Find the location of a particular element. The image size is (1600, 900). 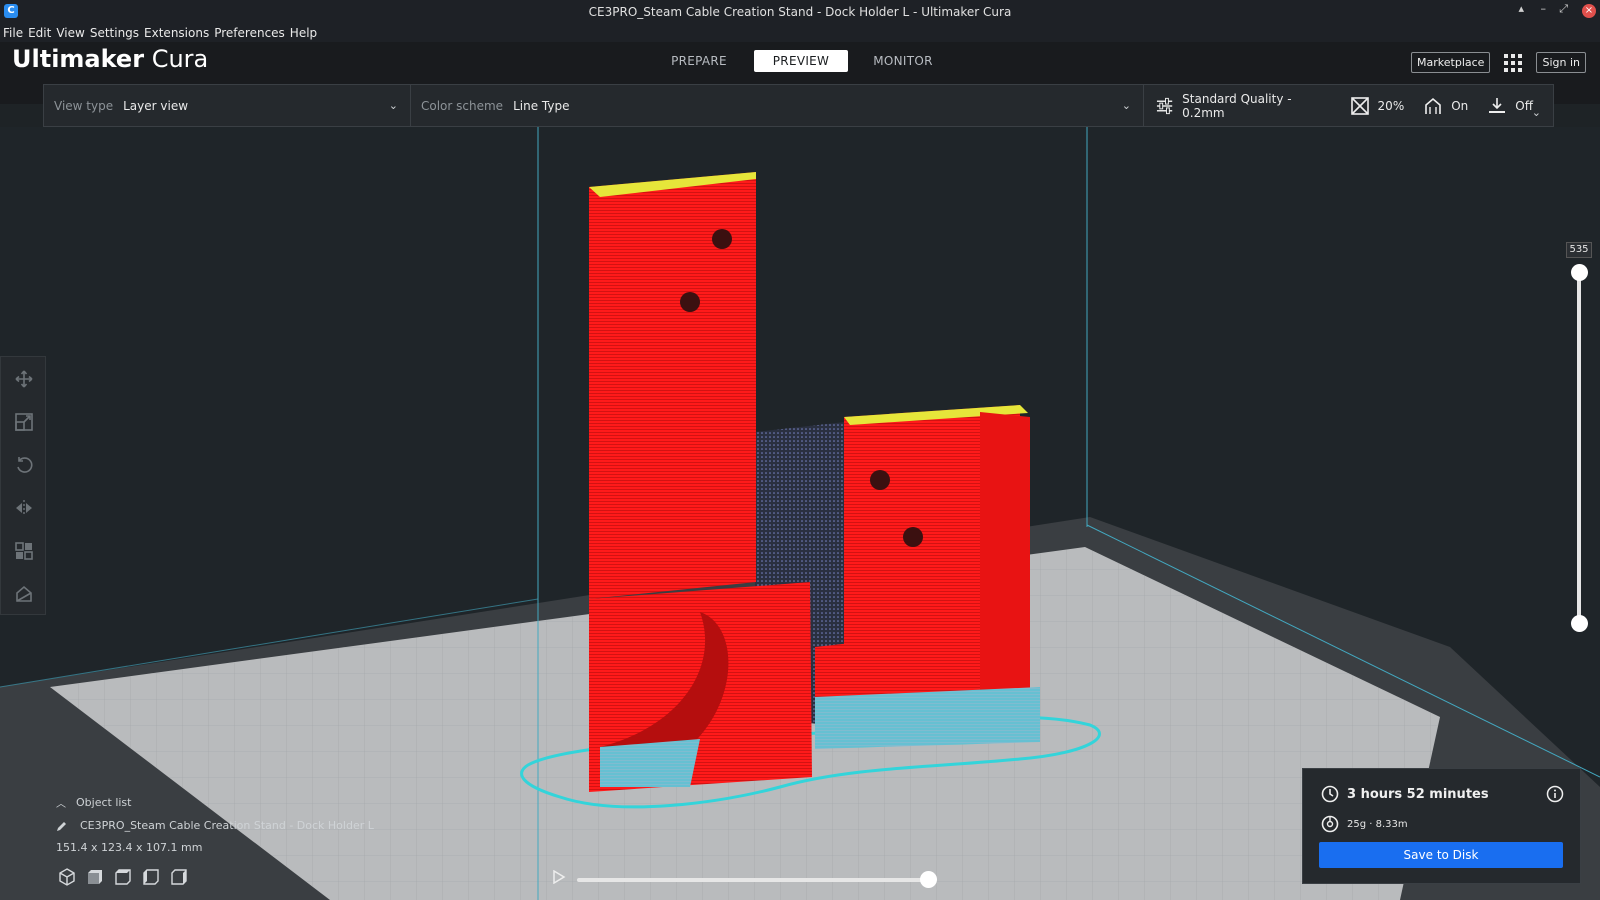

sign-in-button: Sign in is located at coordinates (1561, 62).